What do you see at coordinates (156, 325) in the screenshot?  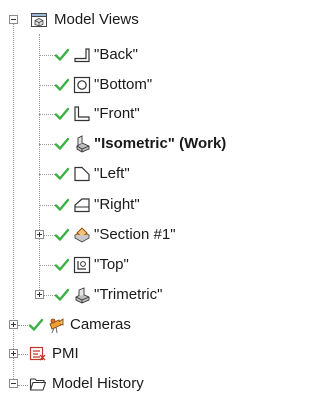 I see `tree-node-cameras: Cameras` at bounding box center [156, 325].